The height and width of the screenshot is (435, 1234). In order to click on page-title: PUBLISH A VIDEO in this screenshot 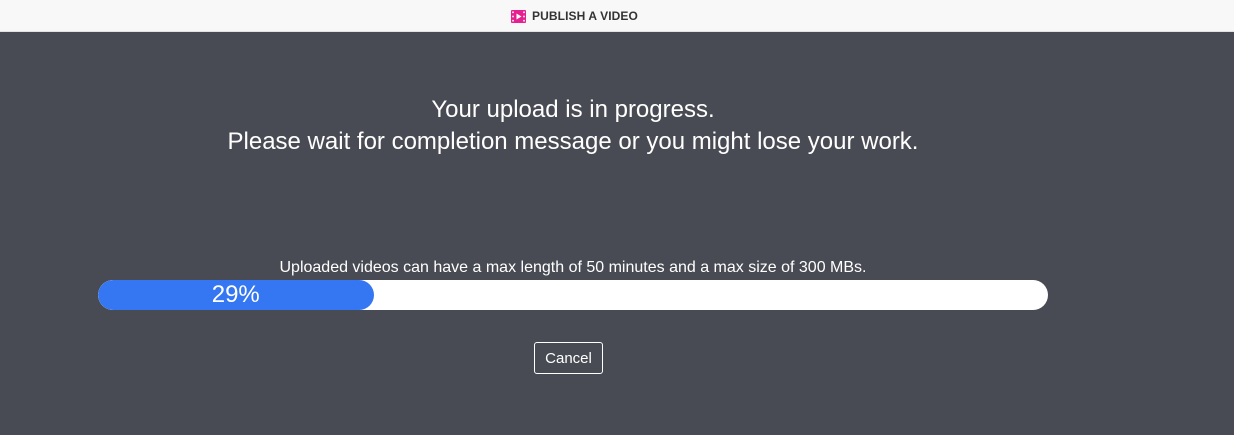, I will do `click(585, 16)`.